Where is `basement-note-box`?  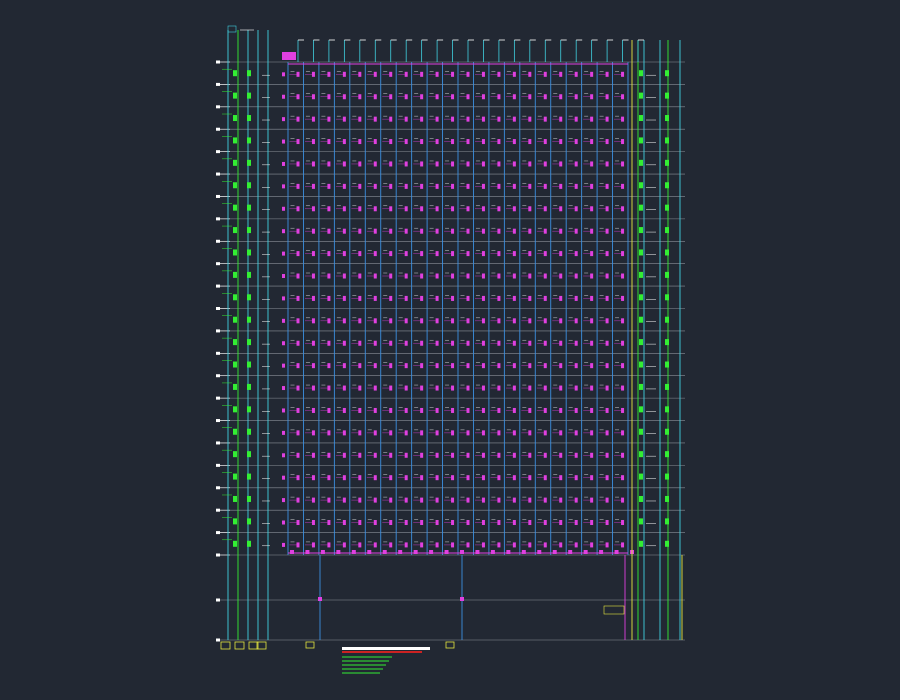
basement-note-box is located at coordinates (614, 610).